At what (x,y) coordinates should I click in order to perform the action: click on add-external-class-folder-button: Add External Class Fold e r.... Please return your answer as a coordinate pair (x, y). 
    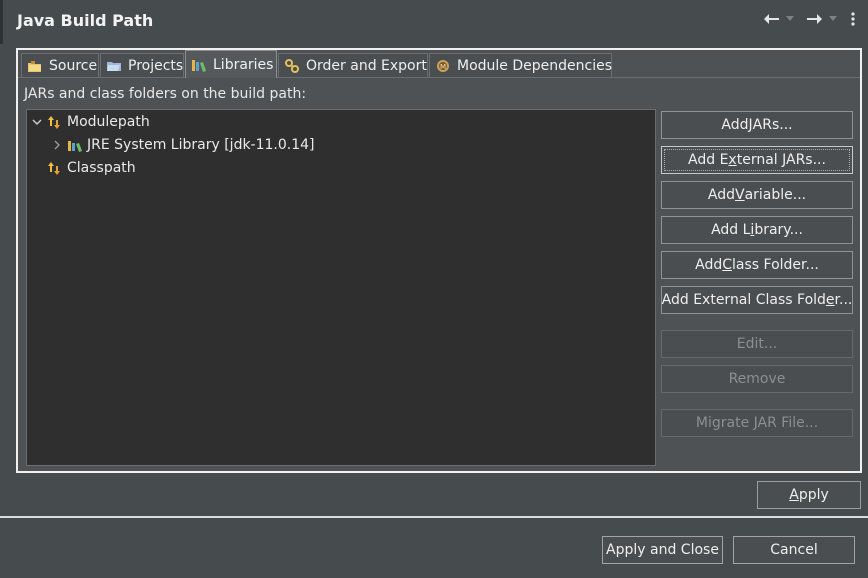
    Looking at the image, I should click on (757, 300).